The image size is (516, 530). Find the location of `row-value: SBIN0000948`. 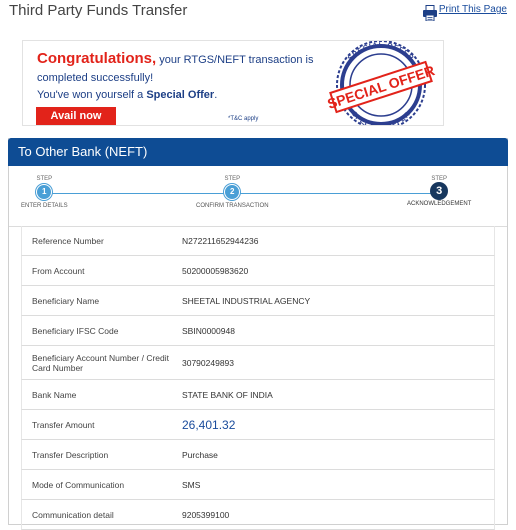

row-value: SBIN0000948 is located at coordinates (208, 330).